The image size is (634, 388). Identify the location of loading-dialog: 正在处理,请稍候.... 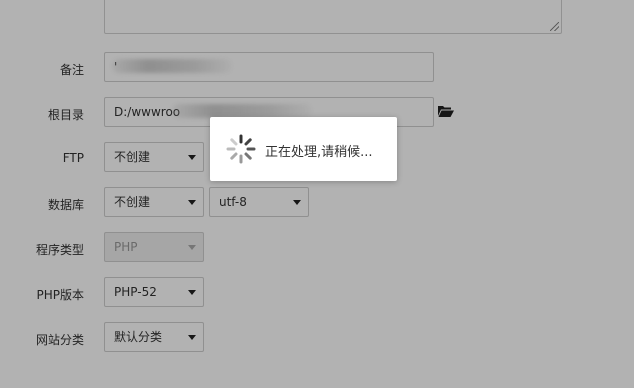
(303, 149).